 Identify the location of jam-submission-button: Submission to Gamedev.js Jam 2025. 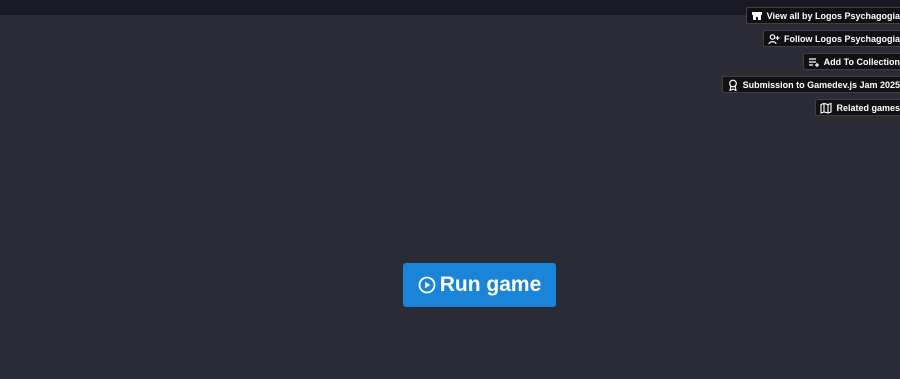
(810, 84).